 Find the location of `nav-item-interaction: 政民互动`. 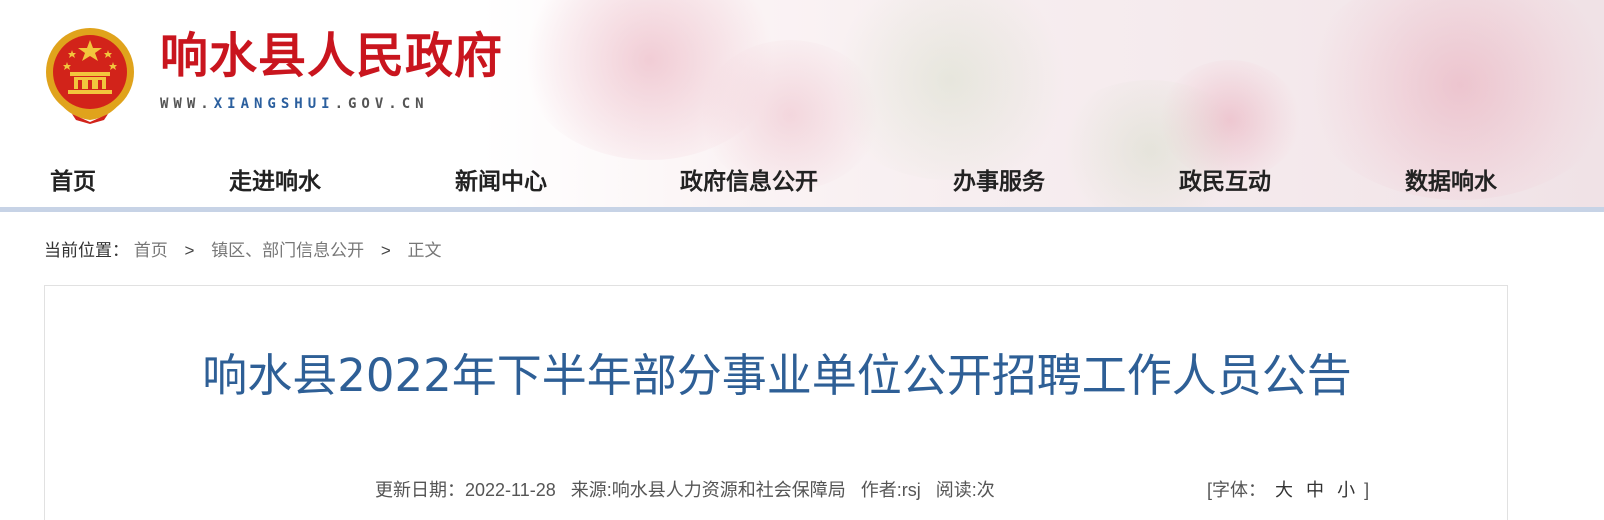

nav-item-interaction: 政民互动 is located at coordinates (1225, 179).